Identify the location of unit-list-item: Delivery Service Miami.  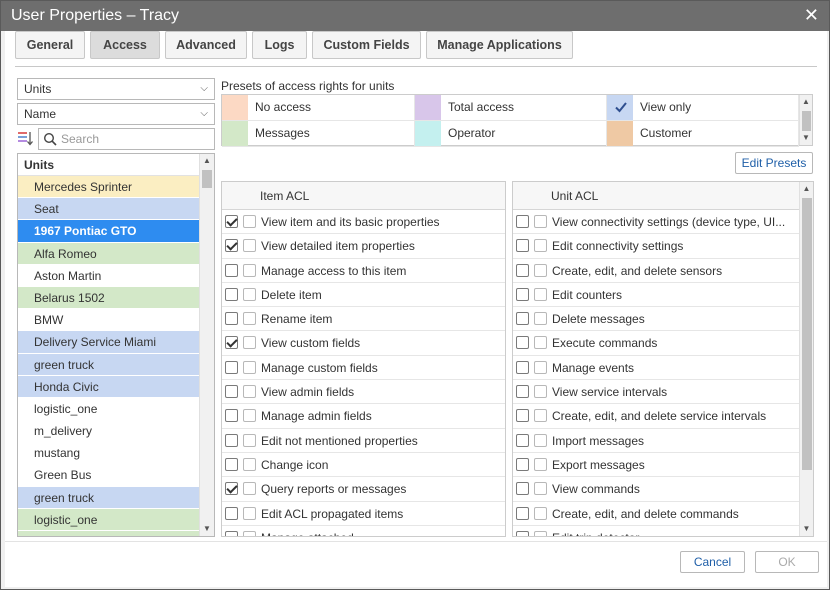
(108, 342).